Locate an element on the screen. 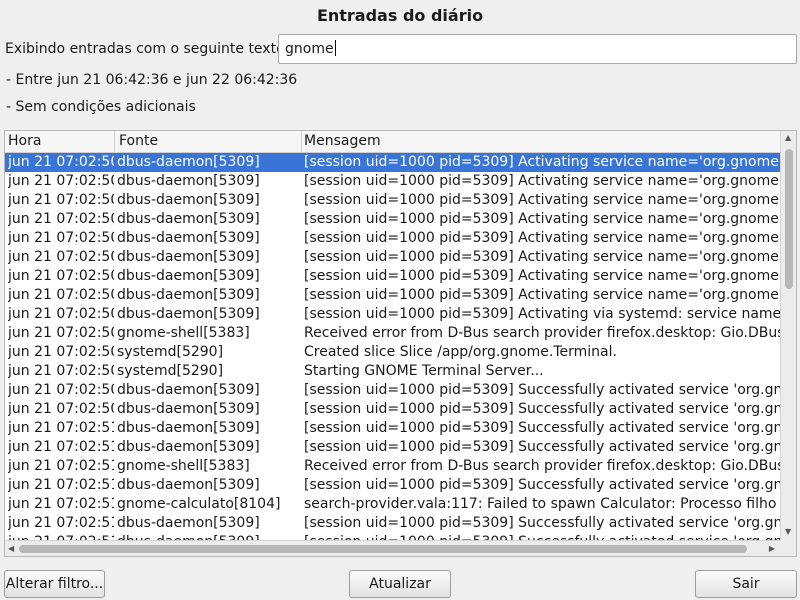 This screenshot has width=800, height=600. text-cursor is located at coordinates (335, 48).